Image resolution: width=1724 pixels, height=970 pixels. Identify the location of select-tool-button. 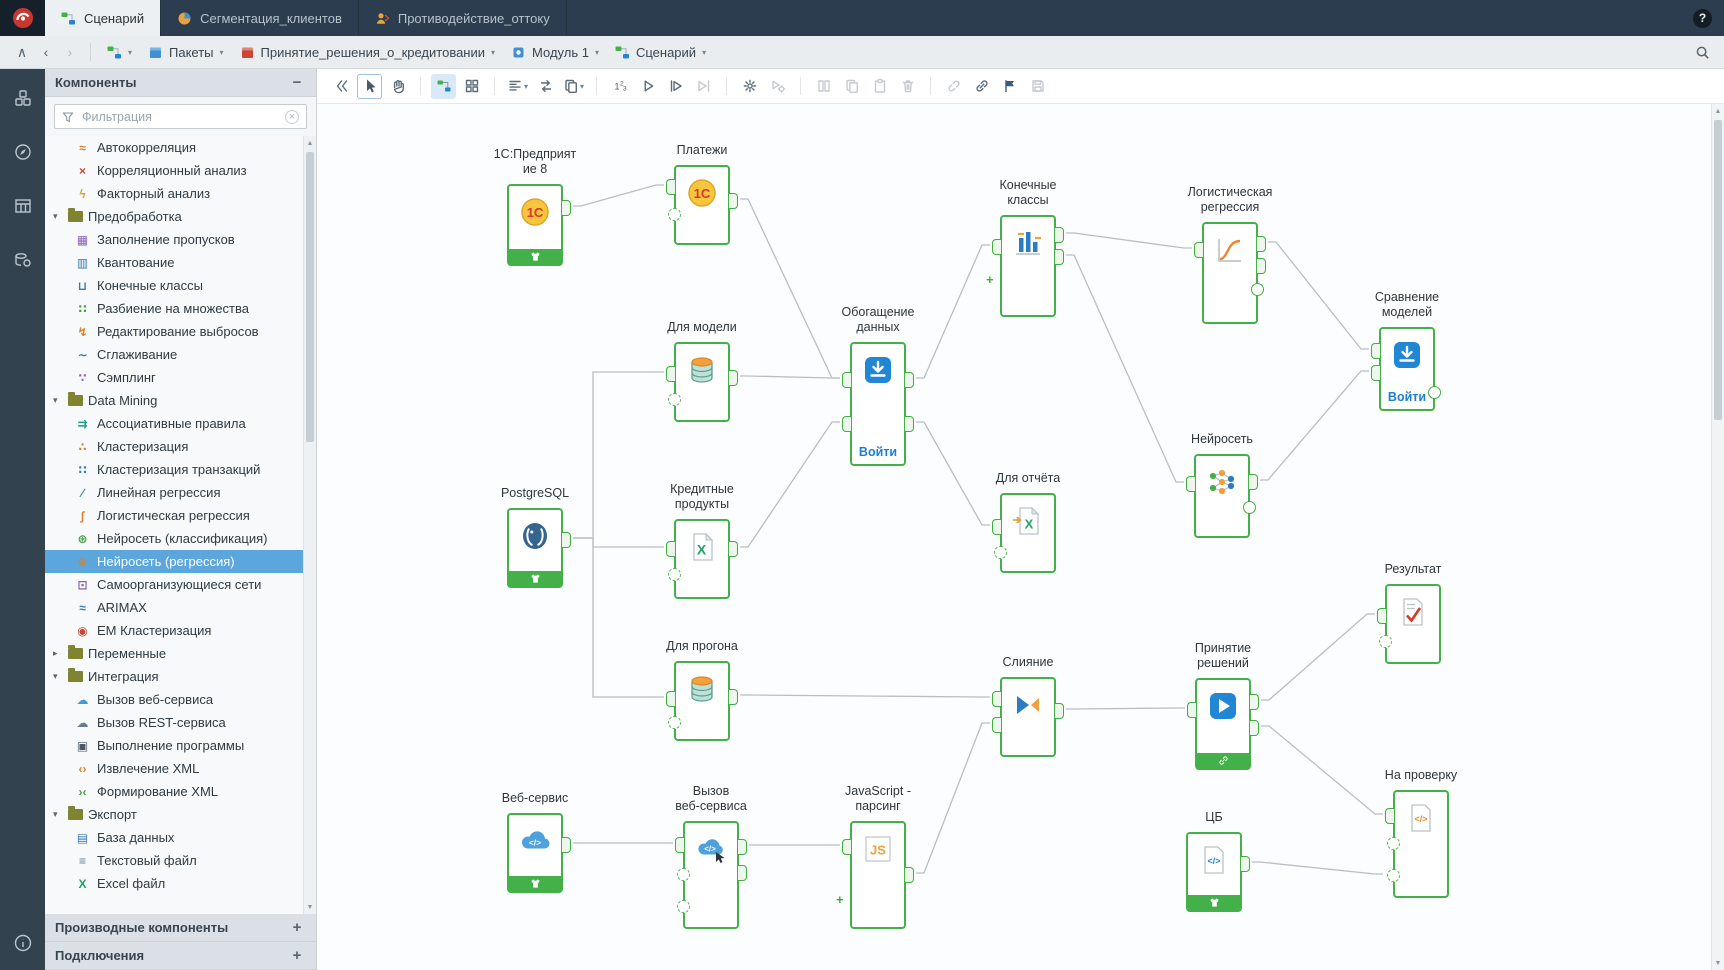
(369, 86).